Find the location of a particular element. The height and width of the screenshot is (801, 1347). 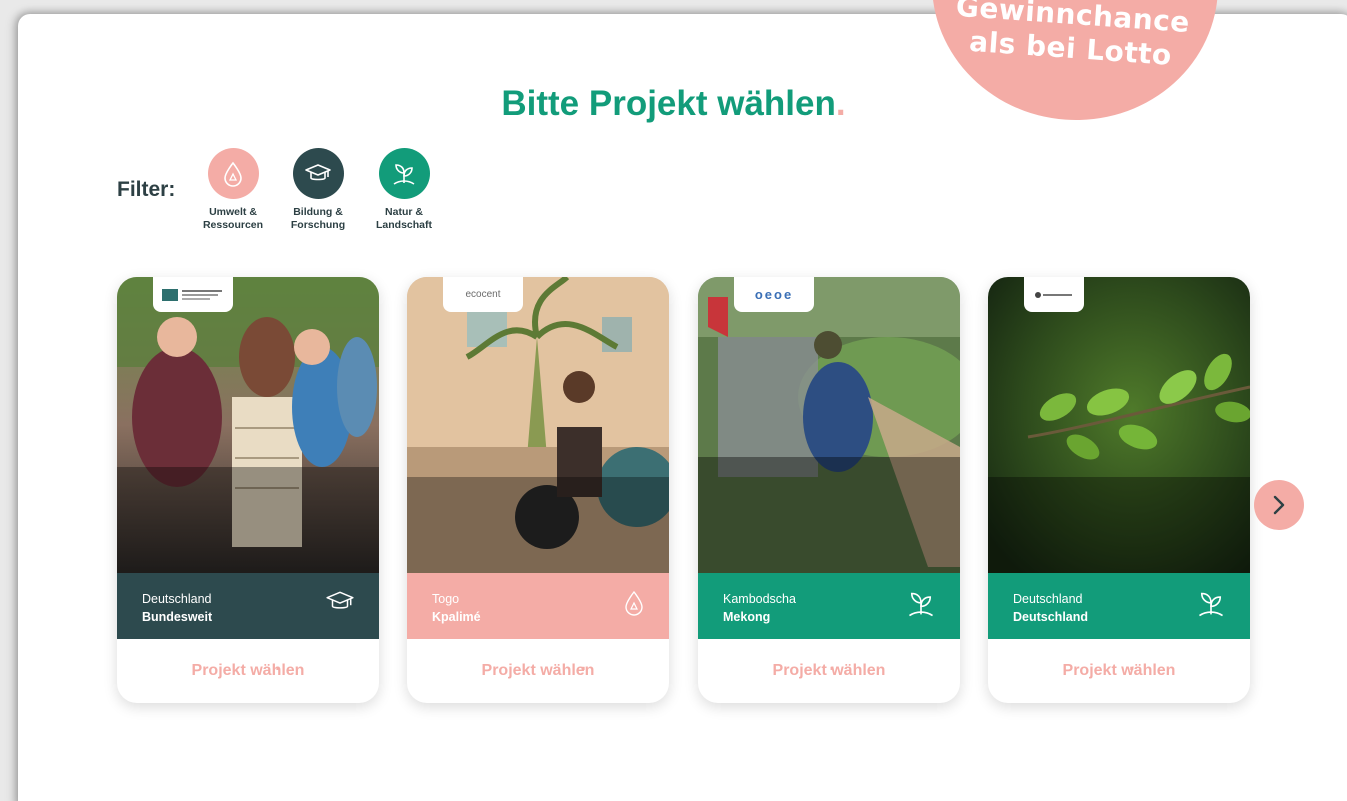

filter-umwelt-ressourcen: Umwelt & Ressourcen is located at coordinates (233, 190).